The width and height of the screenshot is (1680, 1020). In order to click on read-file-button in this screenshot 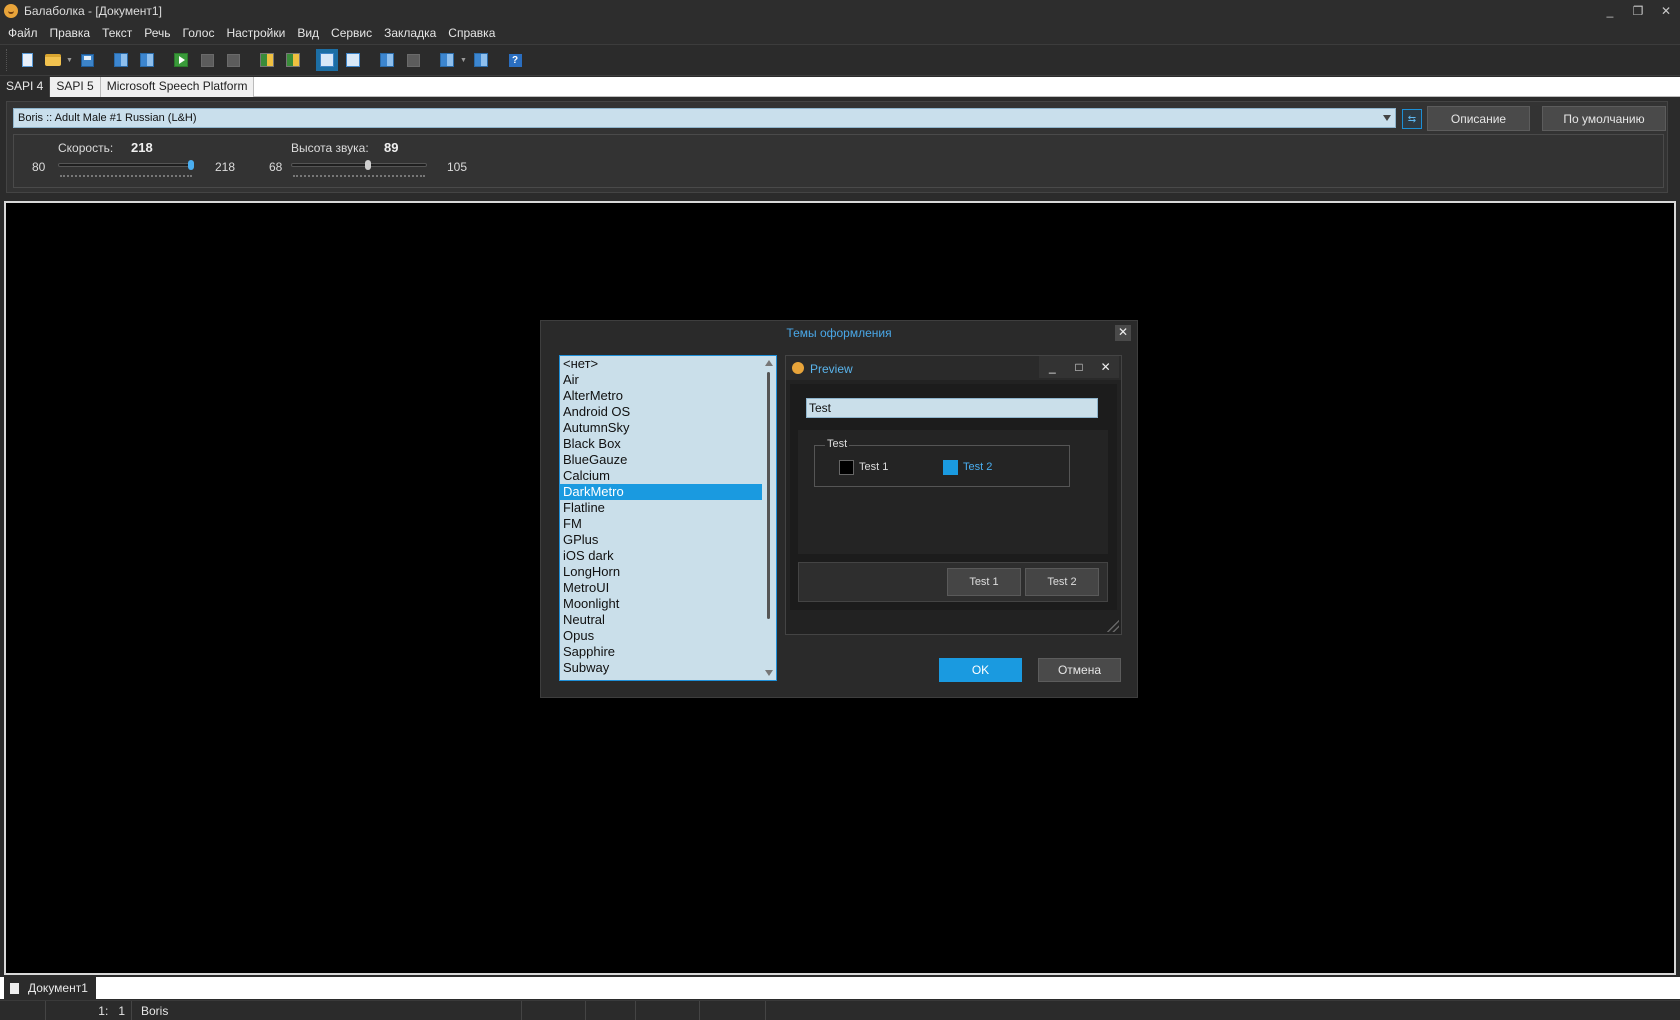, I will do `click(293, 60)`.